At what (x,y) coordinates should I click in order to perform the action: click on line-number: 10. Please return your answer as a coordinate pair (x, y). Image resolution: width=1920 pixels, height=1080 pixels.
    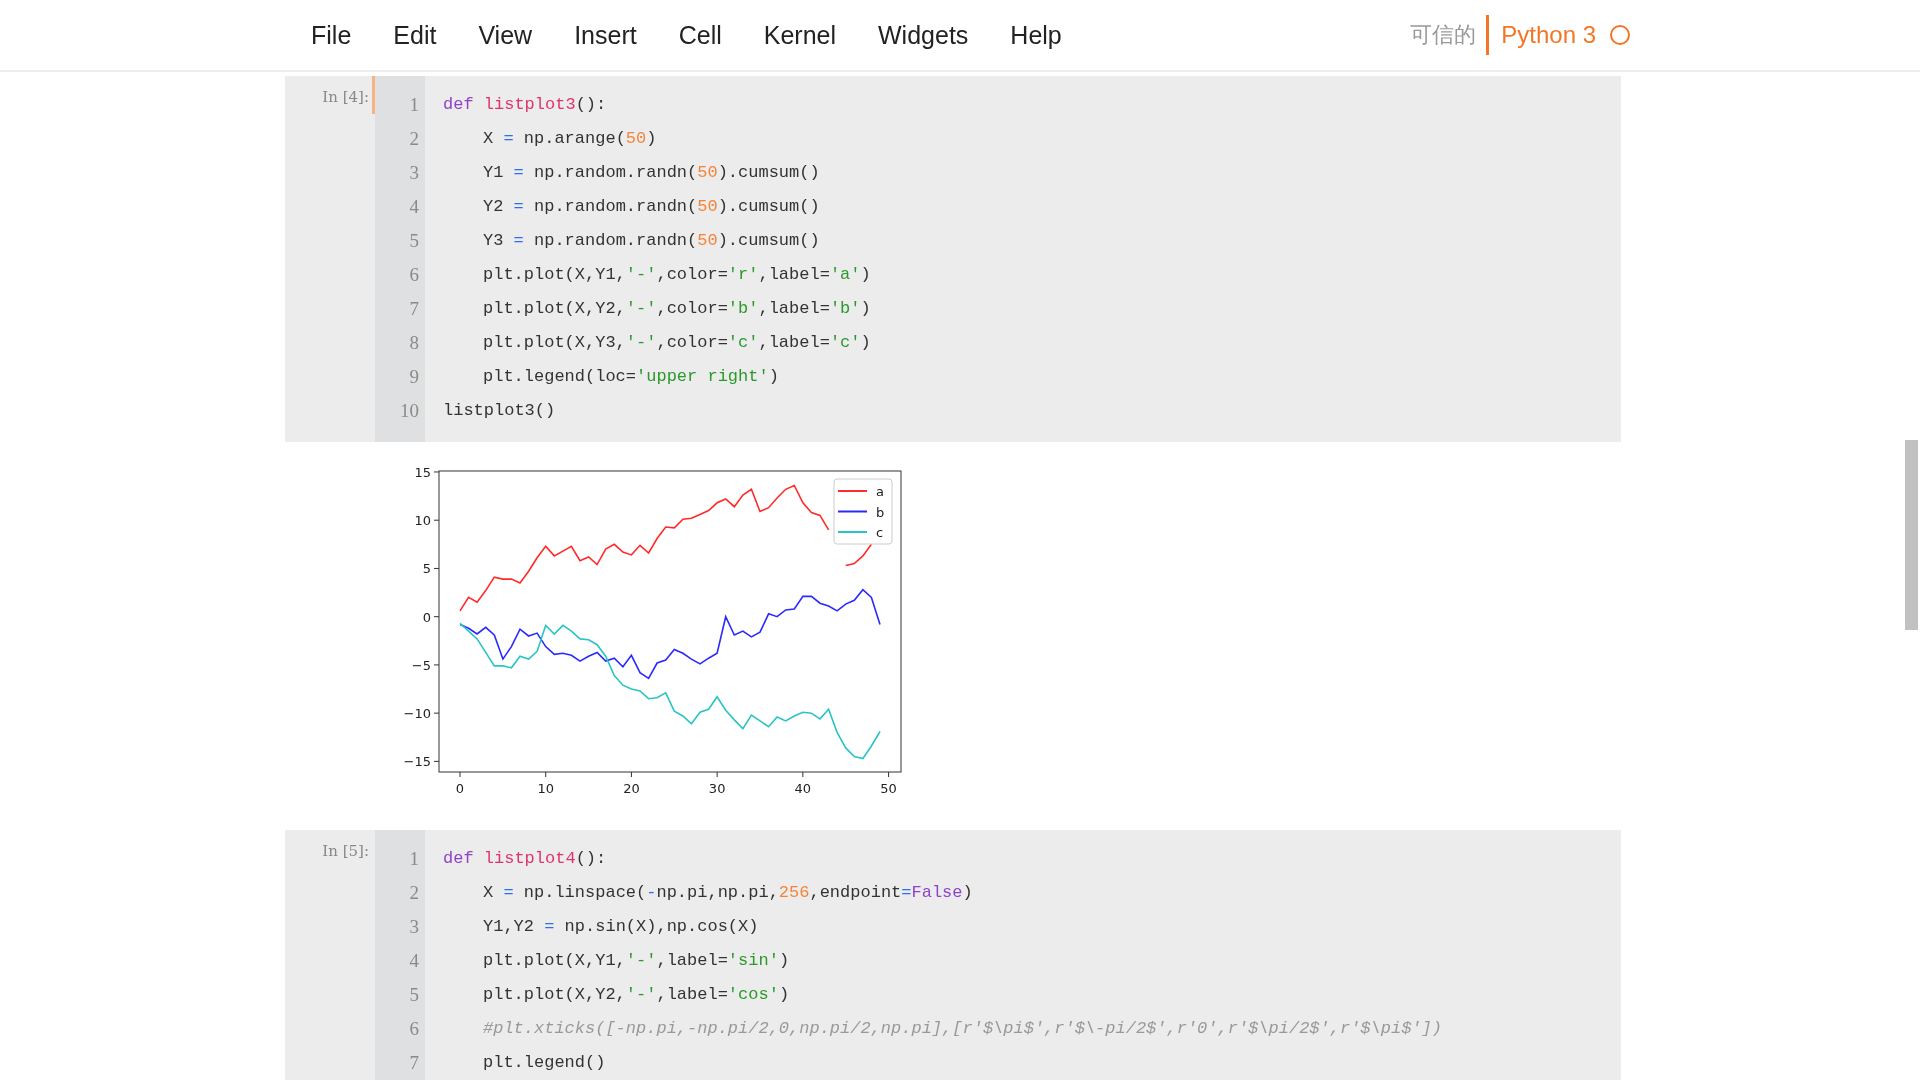
    Looking at the image, I should click on (409, 411).